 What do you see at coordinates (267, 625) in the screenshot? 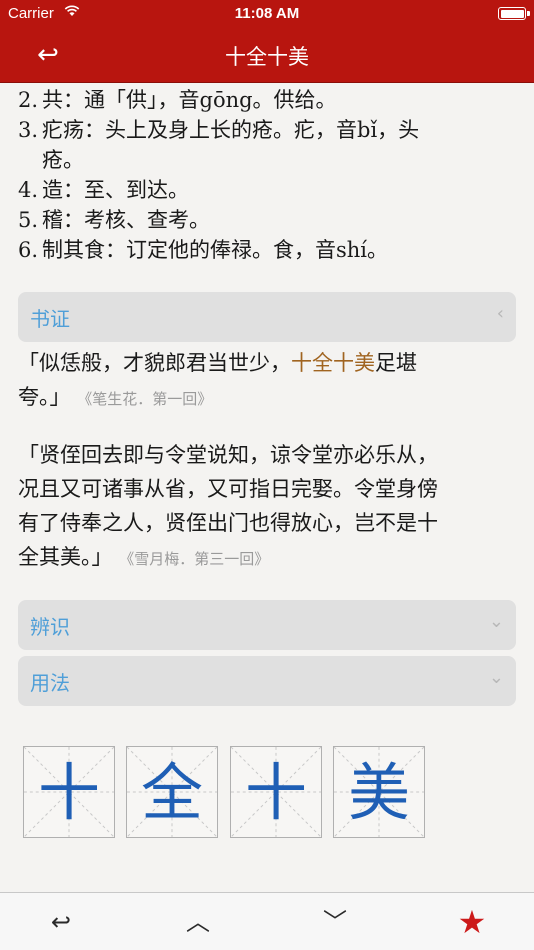
I see `section-header-bianshi: 辨识 ⌄` at bounding box center [267, 625].